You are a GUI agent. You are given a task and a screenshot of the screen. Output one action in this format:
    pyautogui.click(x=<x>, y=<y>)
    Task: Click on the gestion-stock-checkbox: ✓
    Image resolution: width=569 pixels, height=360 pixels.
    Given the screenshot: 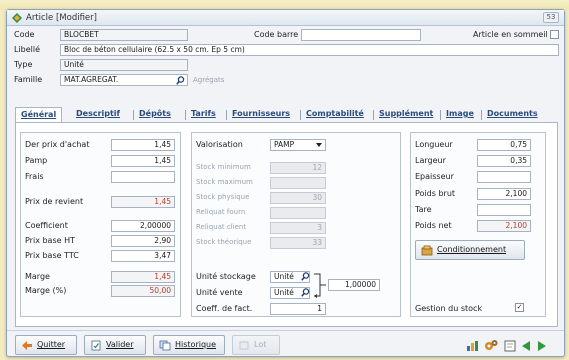 What is the action you would take?
    pyautogui.click(x=519, y=307)
    